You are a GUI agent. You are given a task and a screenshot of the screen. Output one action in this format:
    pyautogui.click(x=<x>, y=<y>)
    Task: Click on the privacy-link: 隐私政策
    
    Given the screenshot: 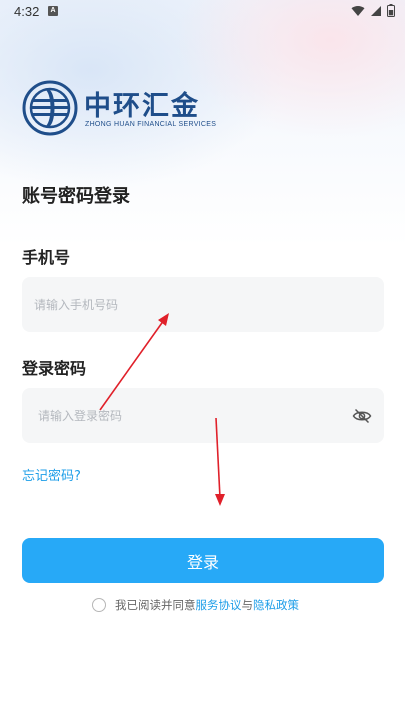 What is the action you would take?
    pyautogui.click(x=276, y=605)
    